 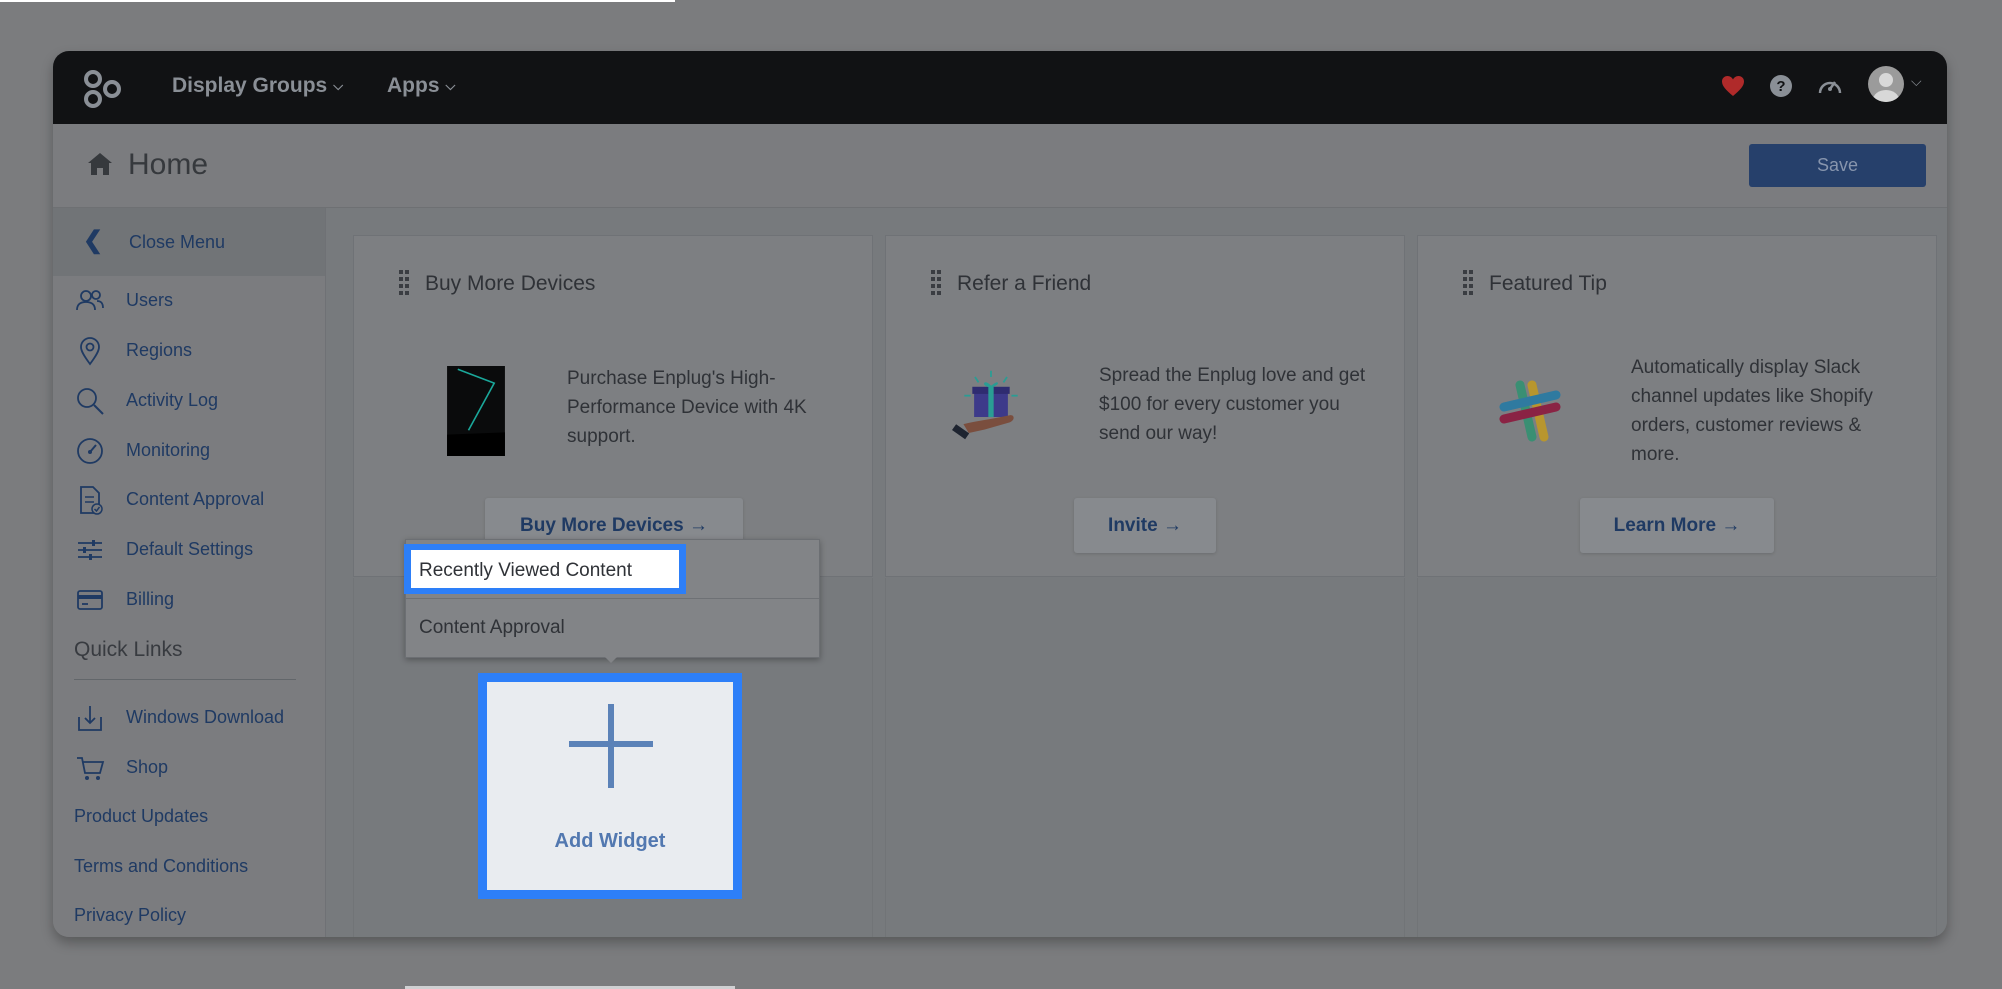 I want to click on plus-icon-bar, so click(x=611, y=744).